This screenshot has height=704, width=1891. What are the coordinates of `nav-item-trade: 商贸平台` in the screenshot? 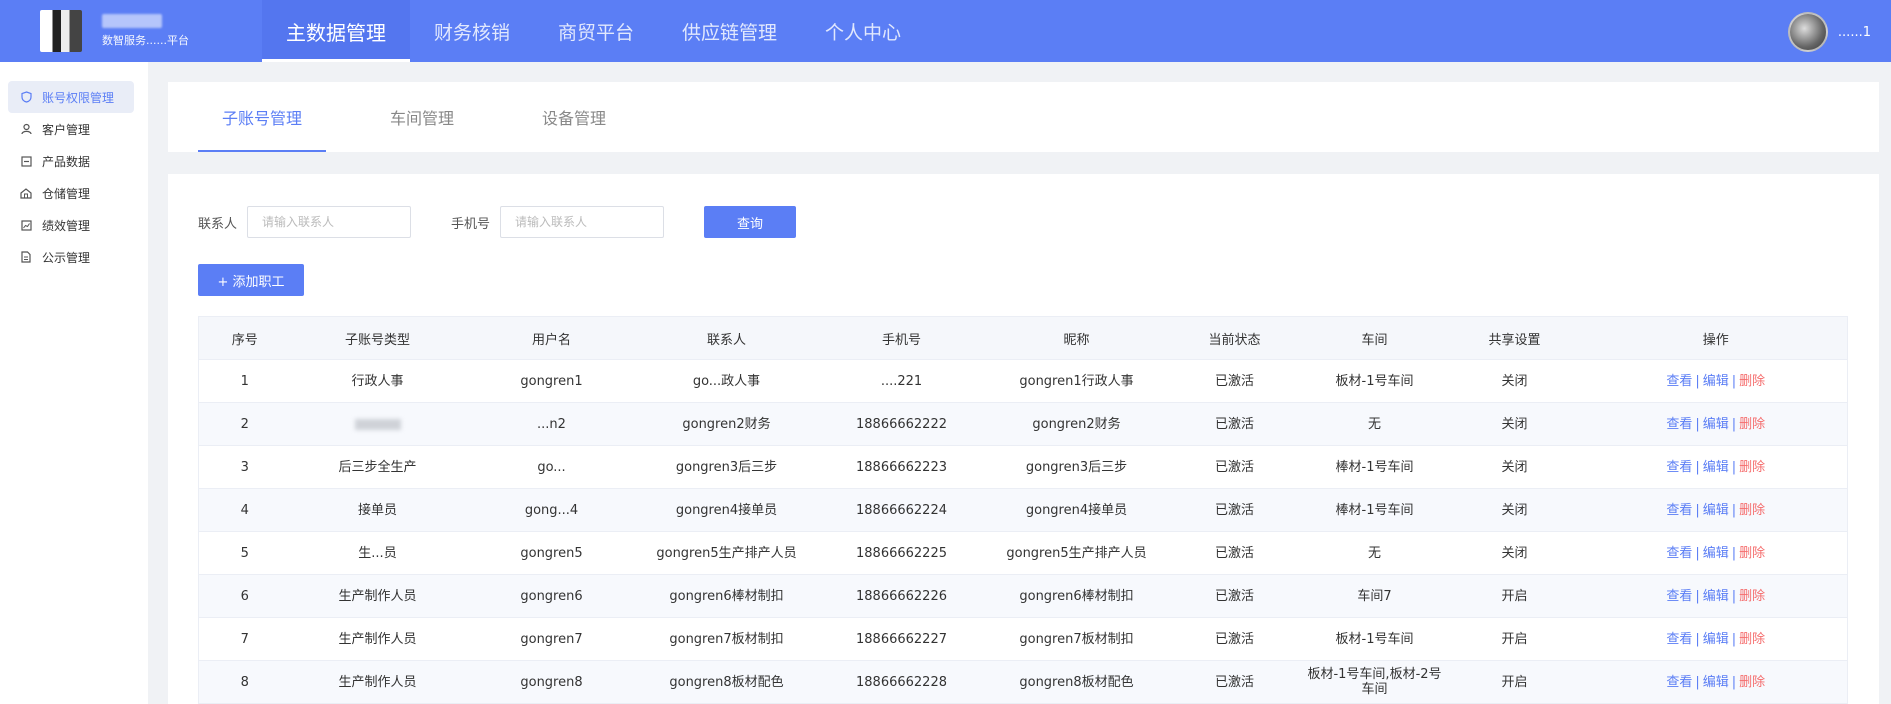 It's located at (596, 31).